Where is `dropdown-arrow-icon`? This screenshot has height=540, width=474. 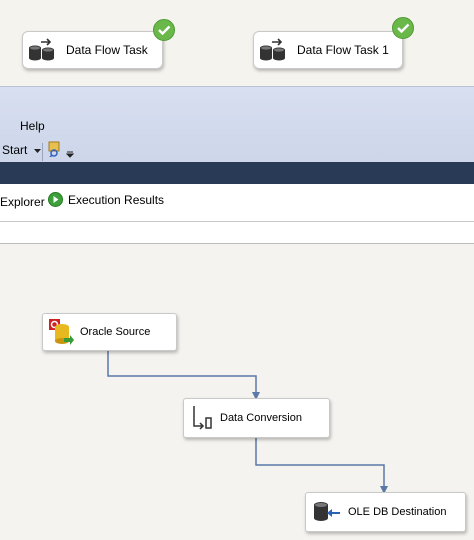 dropdown-arrow-icon is located at coordinates (37, 150).